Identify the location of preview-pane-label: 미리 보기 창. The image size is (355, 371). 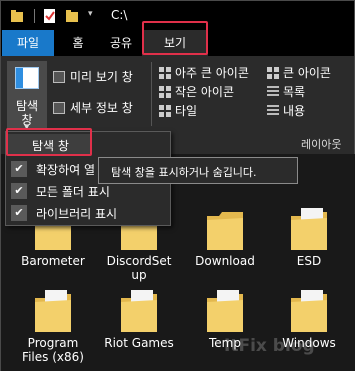
(101, 77).